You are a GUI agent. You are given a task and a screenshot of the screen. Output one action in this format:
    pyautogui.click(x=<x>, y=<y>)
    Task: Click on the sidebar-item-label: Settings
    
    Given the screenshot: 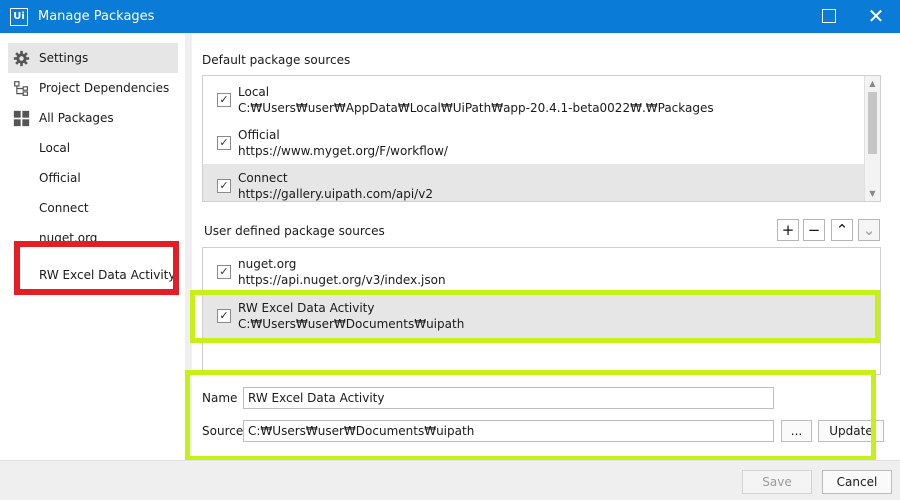 What is the action you would take?
    pyautogui.click(x=64, y=58)
    